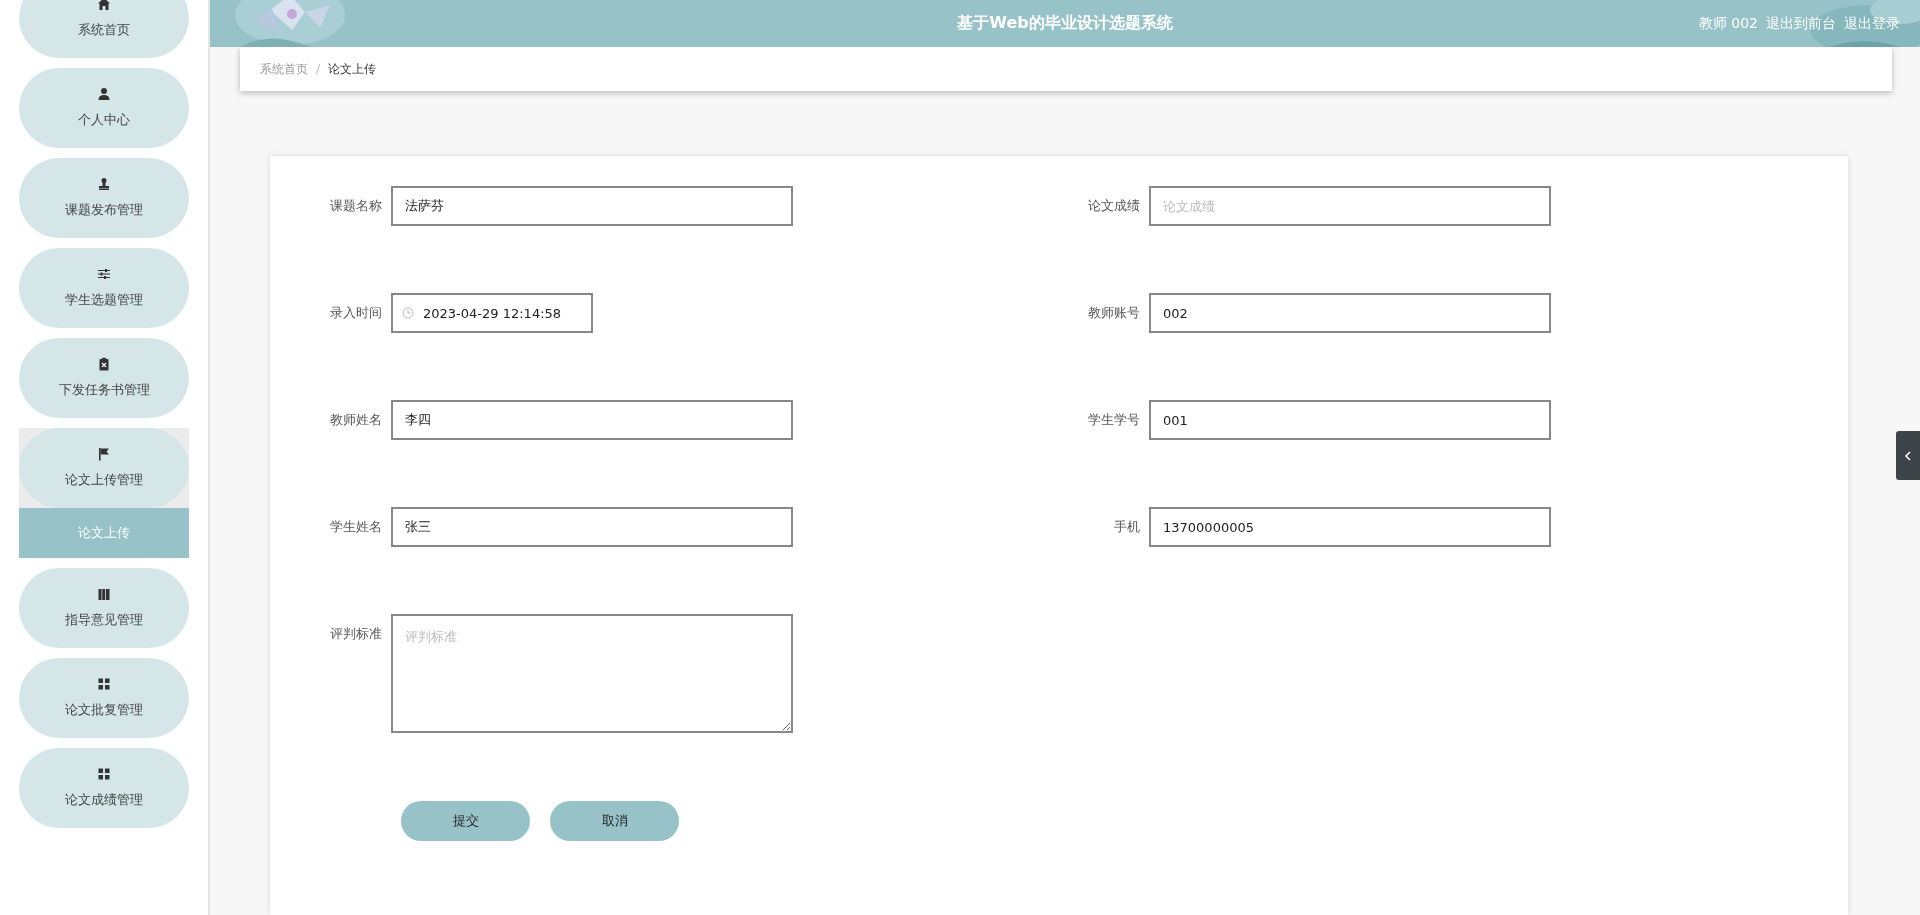  What do you see at coordinates (355, 206) in the screenshot?
I see `field-label: 课题名称` at bounding box center [355, 206].